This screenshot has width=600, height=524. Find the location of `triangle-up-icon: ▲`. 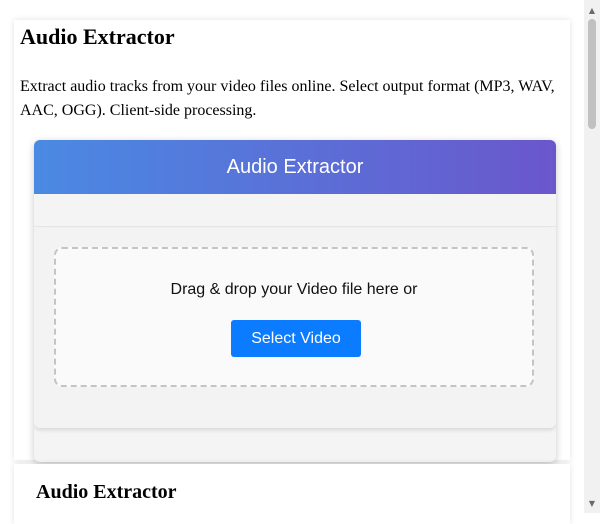

triangle-up-icon: ▲ is located at coordinates (592, 10).